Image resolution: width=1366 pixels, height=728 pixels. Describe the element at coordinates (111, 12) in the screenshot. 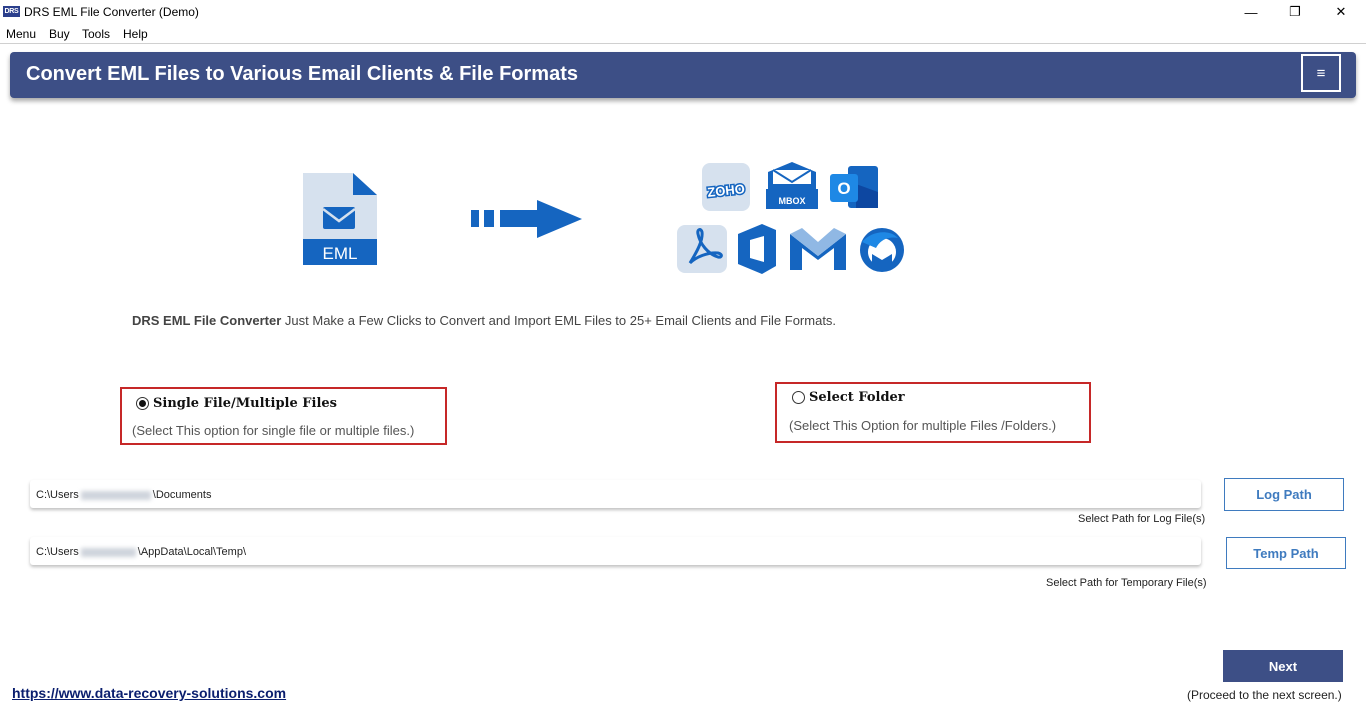

I see `window-title: DRS EML File Converter (Demo)` at that location.